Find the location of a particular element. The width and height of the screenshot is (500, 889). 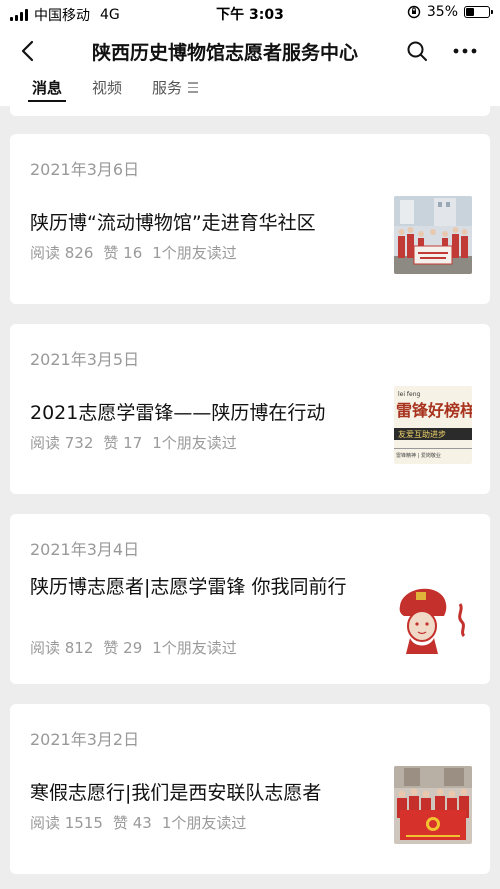

tab-services: 服务 is located at coordinates (175, 86).